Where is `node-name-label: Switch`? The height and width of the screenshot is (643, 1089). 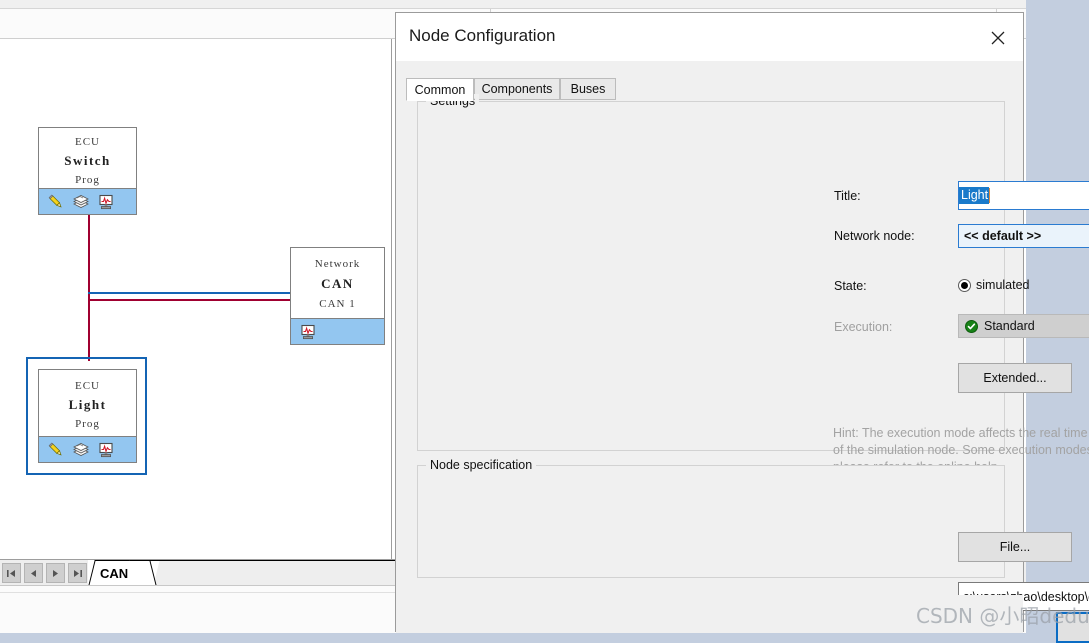
node-name-label: Switch is located at coordinates (87, 160).